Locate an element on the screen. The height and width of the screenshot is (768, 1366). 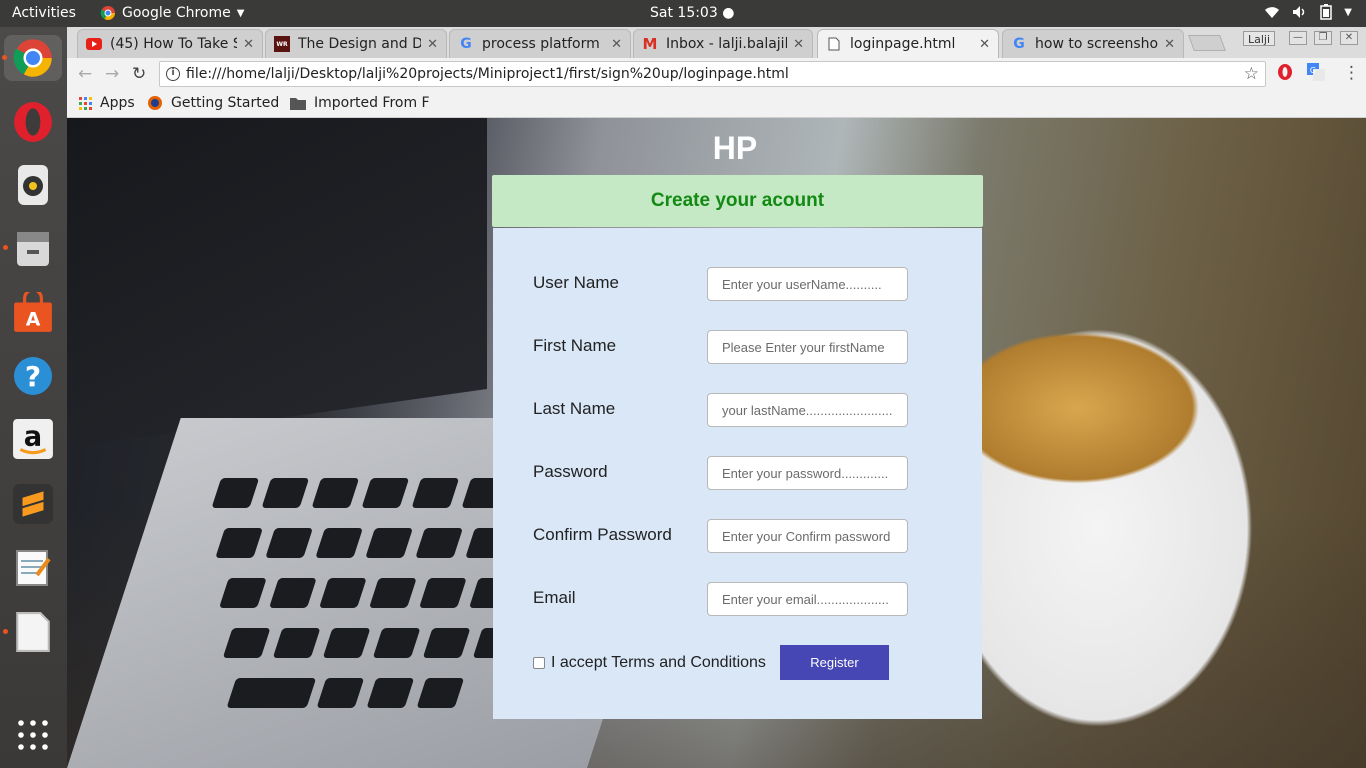
battery-icon is located at coordinates (1326, 12).